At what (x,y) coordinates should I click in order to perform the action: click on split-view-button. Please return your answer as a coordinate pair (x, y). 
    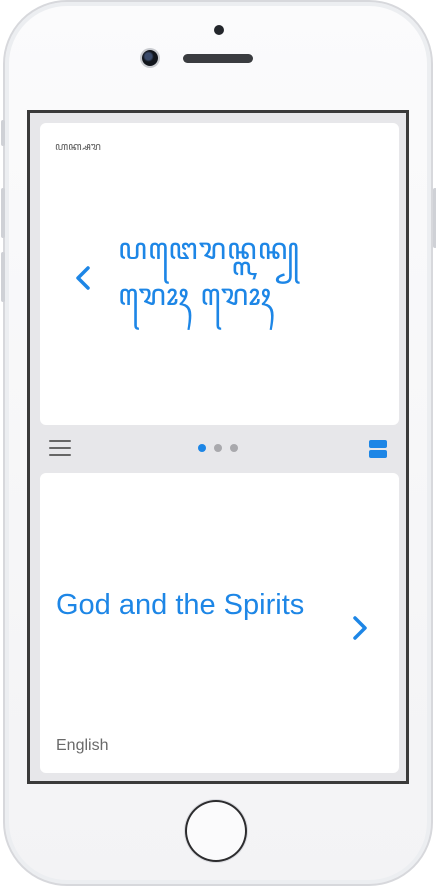
    Looking at the image, I should click on (378, 449).